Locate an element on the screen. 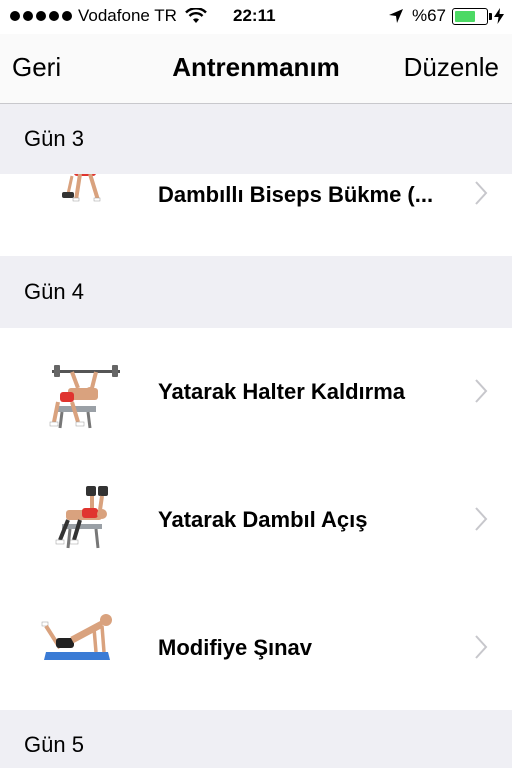 This screenshot has height=768, width=512. section-header-day-5: Gün 5 is located at coordinates (256, 739).